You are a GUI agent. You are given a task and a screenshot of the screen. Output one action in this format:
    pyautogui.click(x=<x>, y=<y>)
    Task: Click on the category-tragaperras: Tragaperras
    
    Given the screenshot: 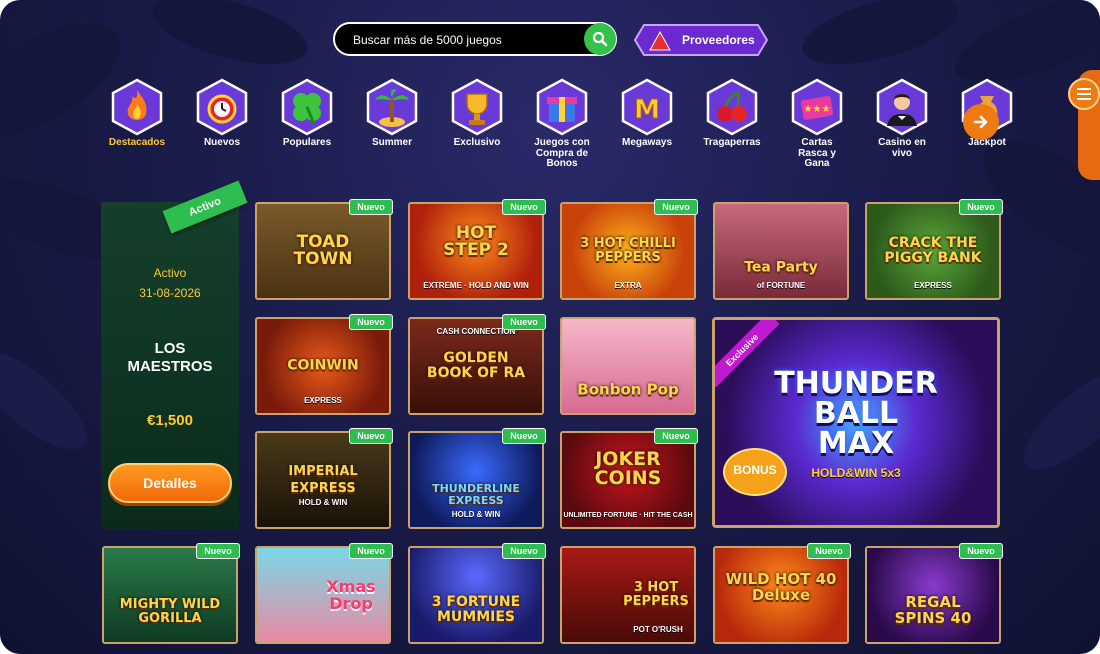 What is the action you would take?
    pyautogui.click(x=732, y=113)
    